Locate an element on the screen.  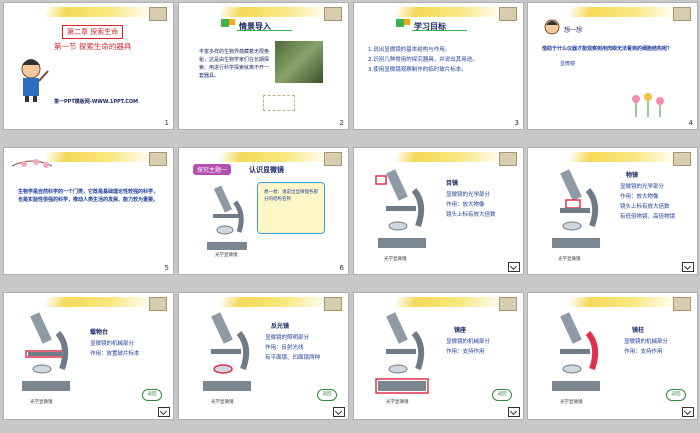
part-label: 反光镜 is located at coordinates (280, 326).